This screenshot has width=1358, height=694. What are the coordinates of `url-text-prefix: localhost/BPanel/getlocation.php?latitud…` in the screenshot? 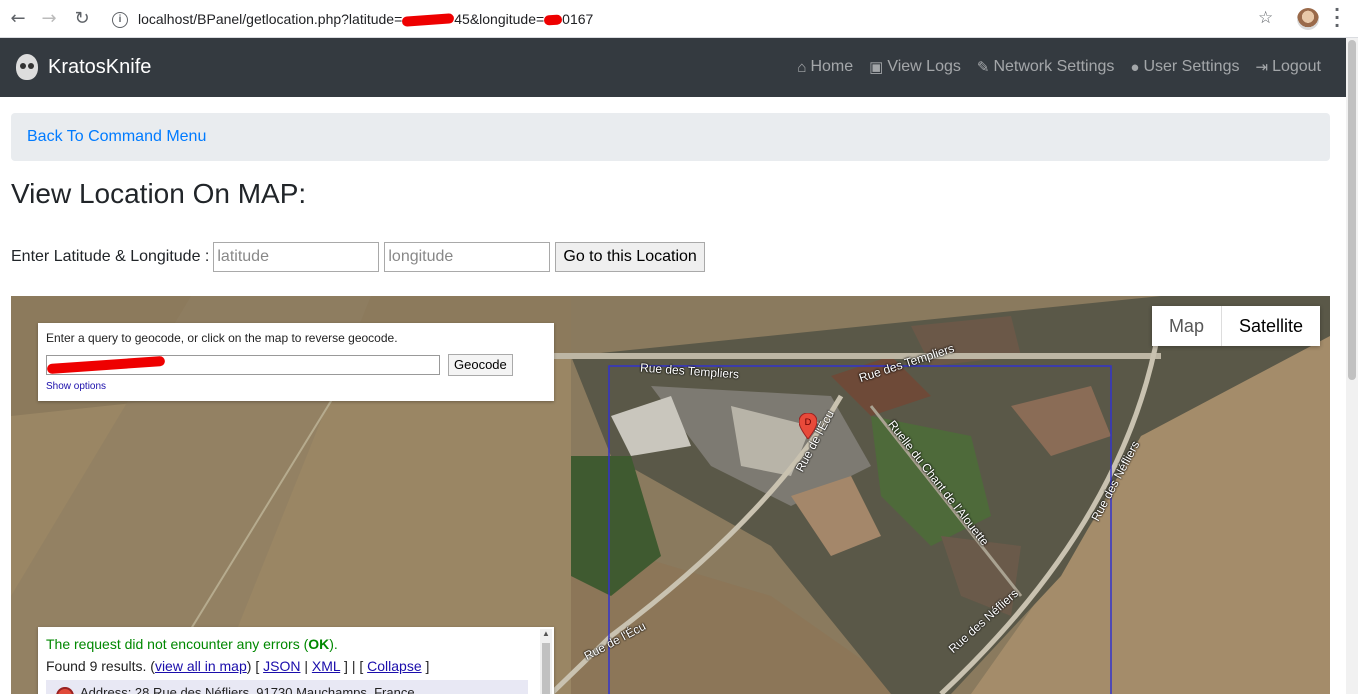 It's located at (270, 19).